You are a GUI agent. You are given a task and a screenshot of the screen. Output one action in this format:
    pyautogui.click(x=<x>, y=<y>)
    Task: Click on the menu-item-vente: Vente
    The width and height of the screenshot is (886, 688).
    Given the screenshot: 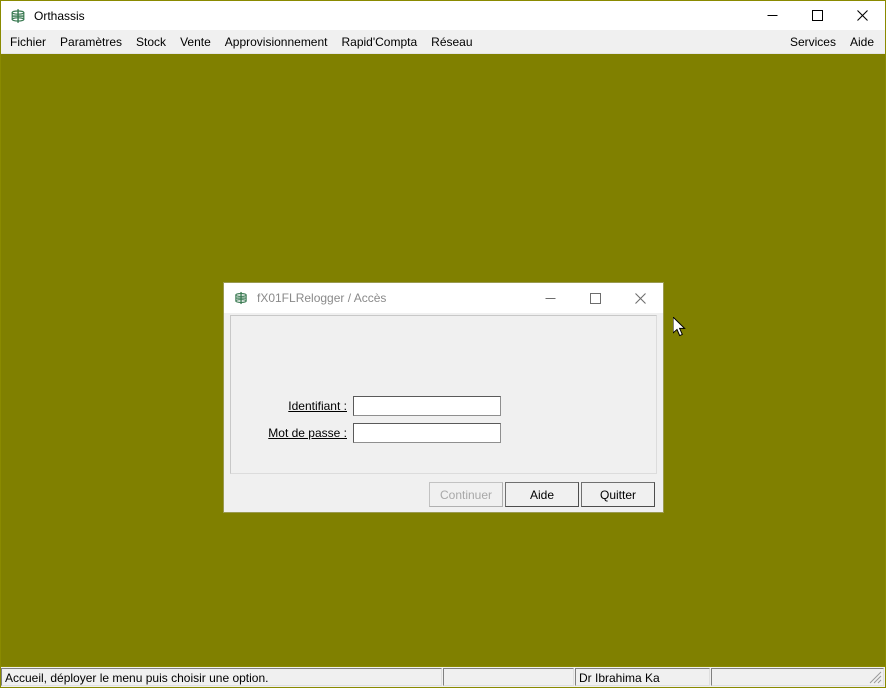 What is the action you would take?
    pyautogui.click(x=195, y=42)
    